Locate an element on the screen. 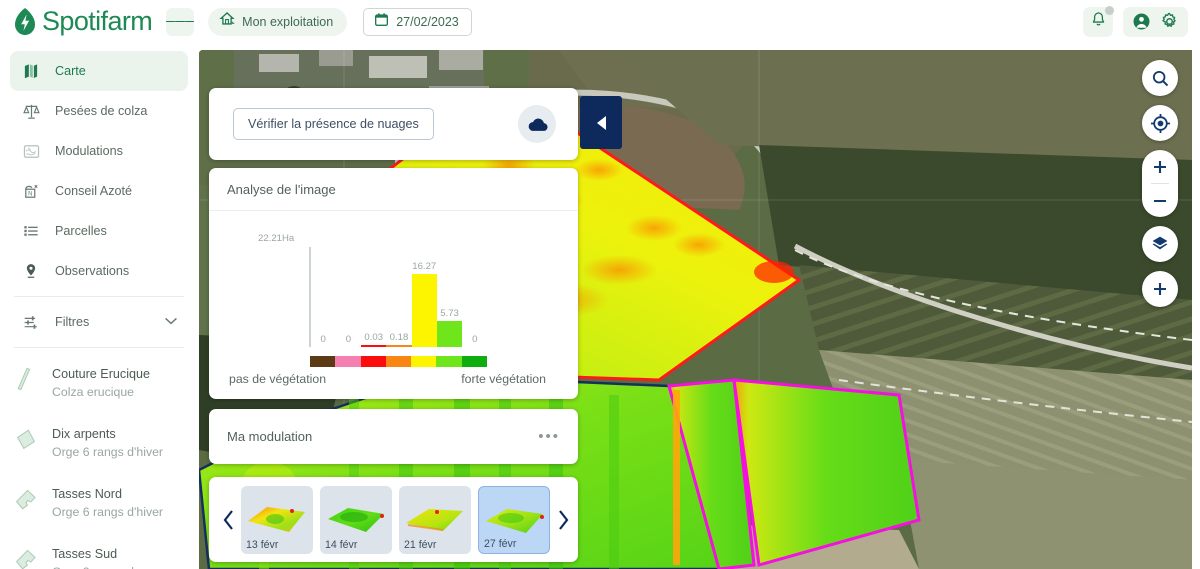 This screenshot has height=569, width=1200. sidebar-filters-section: Filtres is located at coordinates (99, 322).